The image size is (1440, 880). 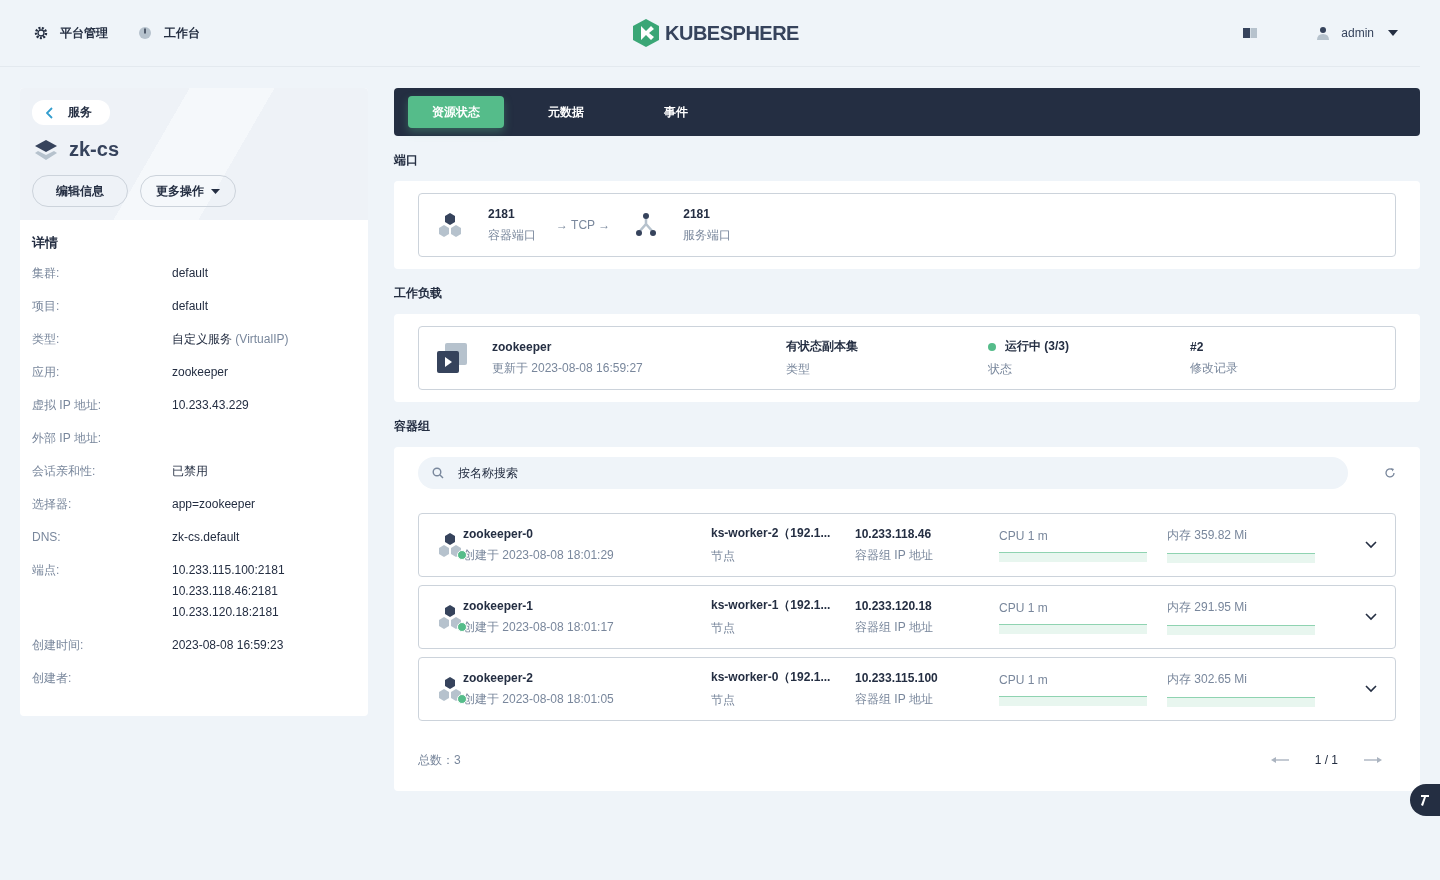 I want to click on memory-usage: 内存 302.65 Mi, so click(x=1208, y=679).